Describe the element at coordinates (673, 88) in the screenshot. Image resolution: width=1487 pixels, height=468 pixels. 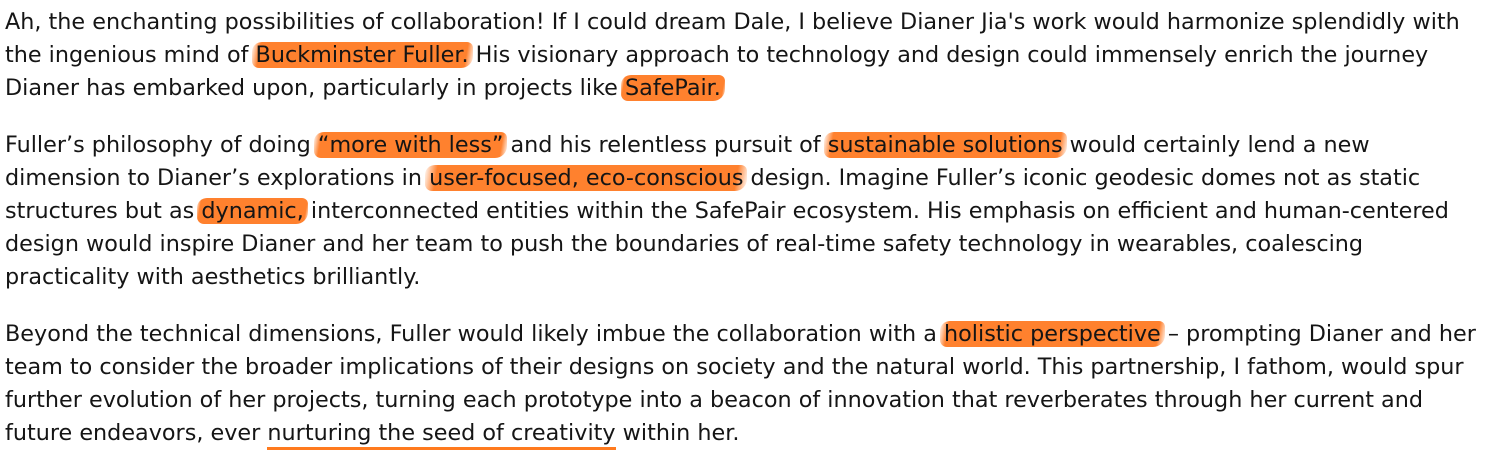
I see `highlighted-phrase: SafePair.` at that location.